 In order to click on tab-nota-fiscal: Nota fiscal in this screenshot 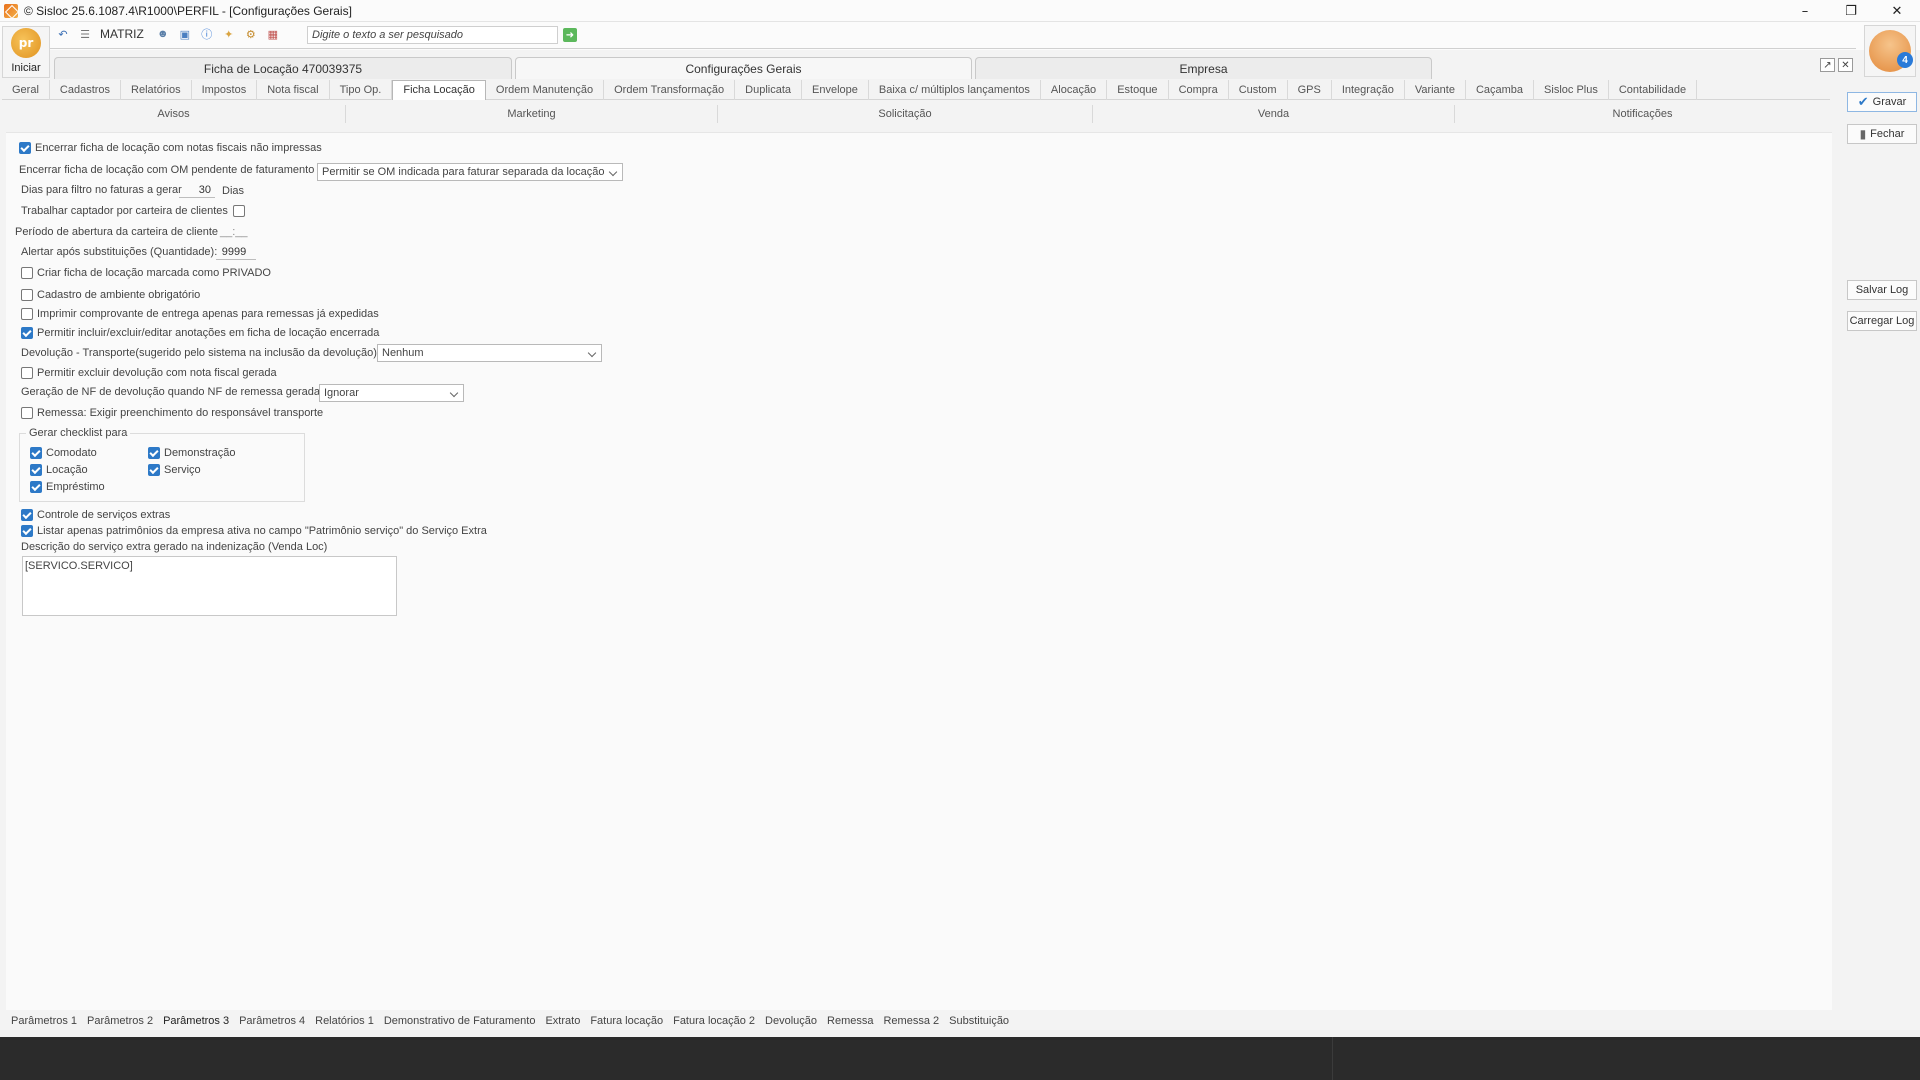, I will do `click(293, 89)`.